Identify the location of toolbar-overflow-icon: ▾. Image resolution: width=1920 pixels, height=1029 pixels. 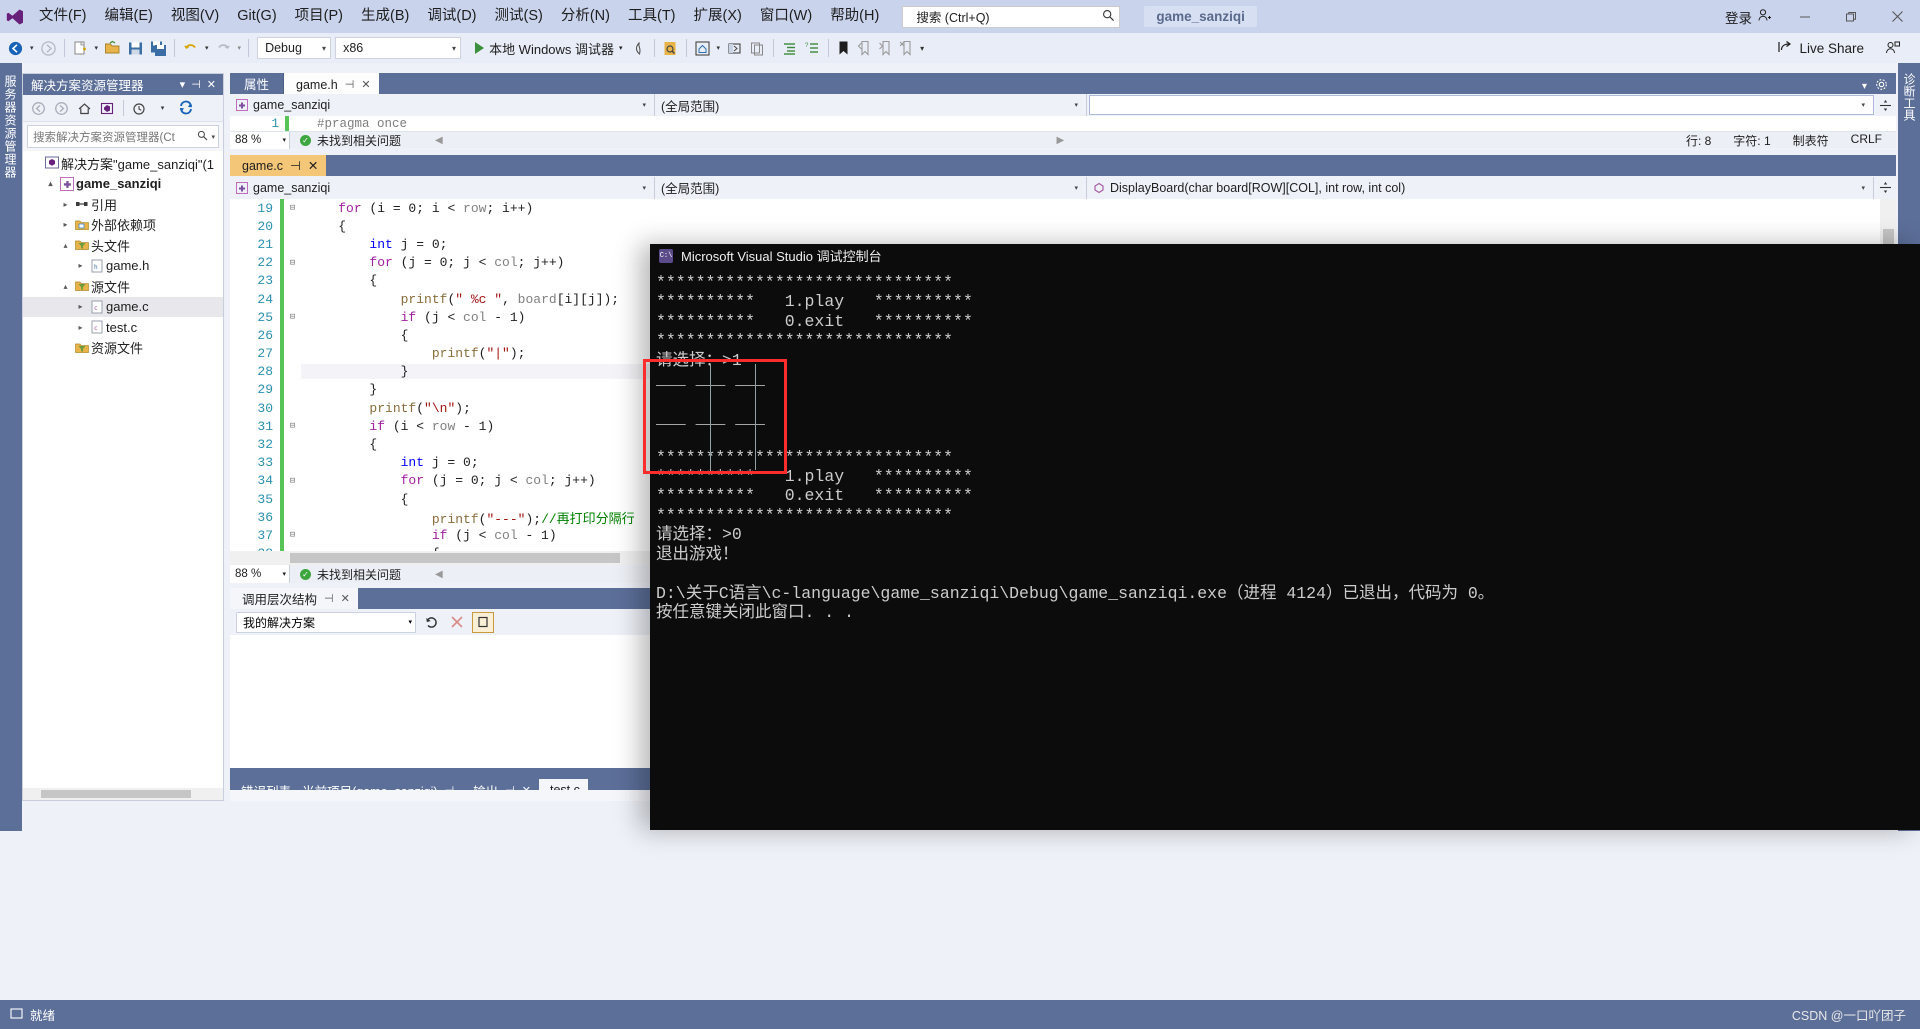
(922, 48).